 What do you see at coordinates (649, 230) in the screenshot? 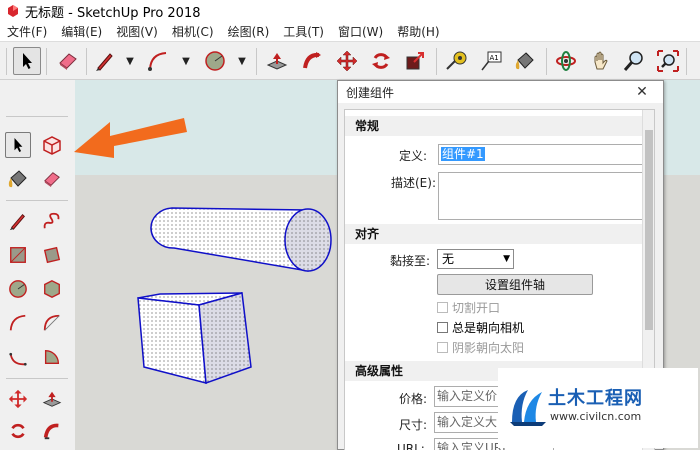
I see `scrollbar-thumb` at bounding box center [649, 230].